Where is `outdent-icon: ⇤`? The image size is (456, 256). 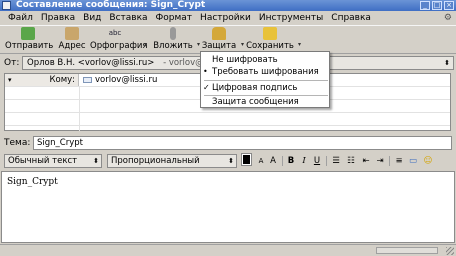
outdent-icon: ⇤ is located at coordinates (366, 161).